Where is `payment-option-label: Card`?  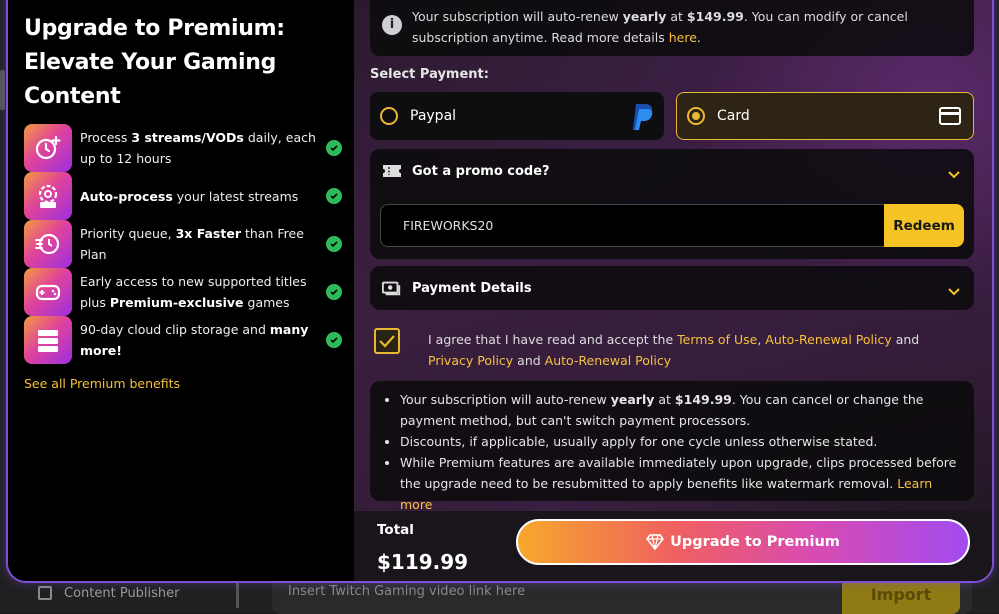
payment-option-label: Card is located at coordinates (733, 116).